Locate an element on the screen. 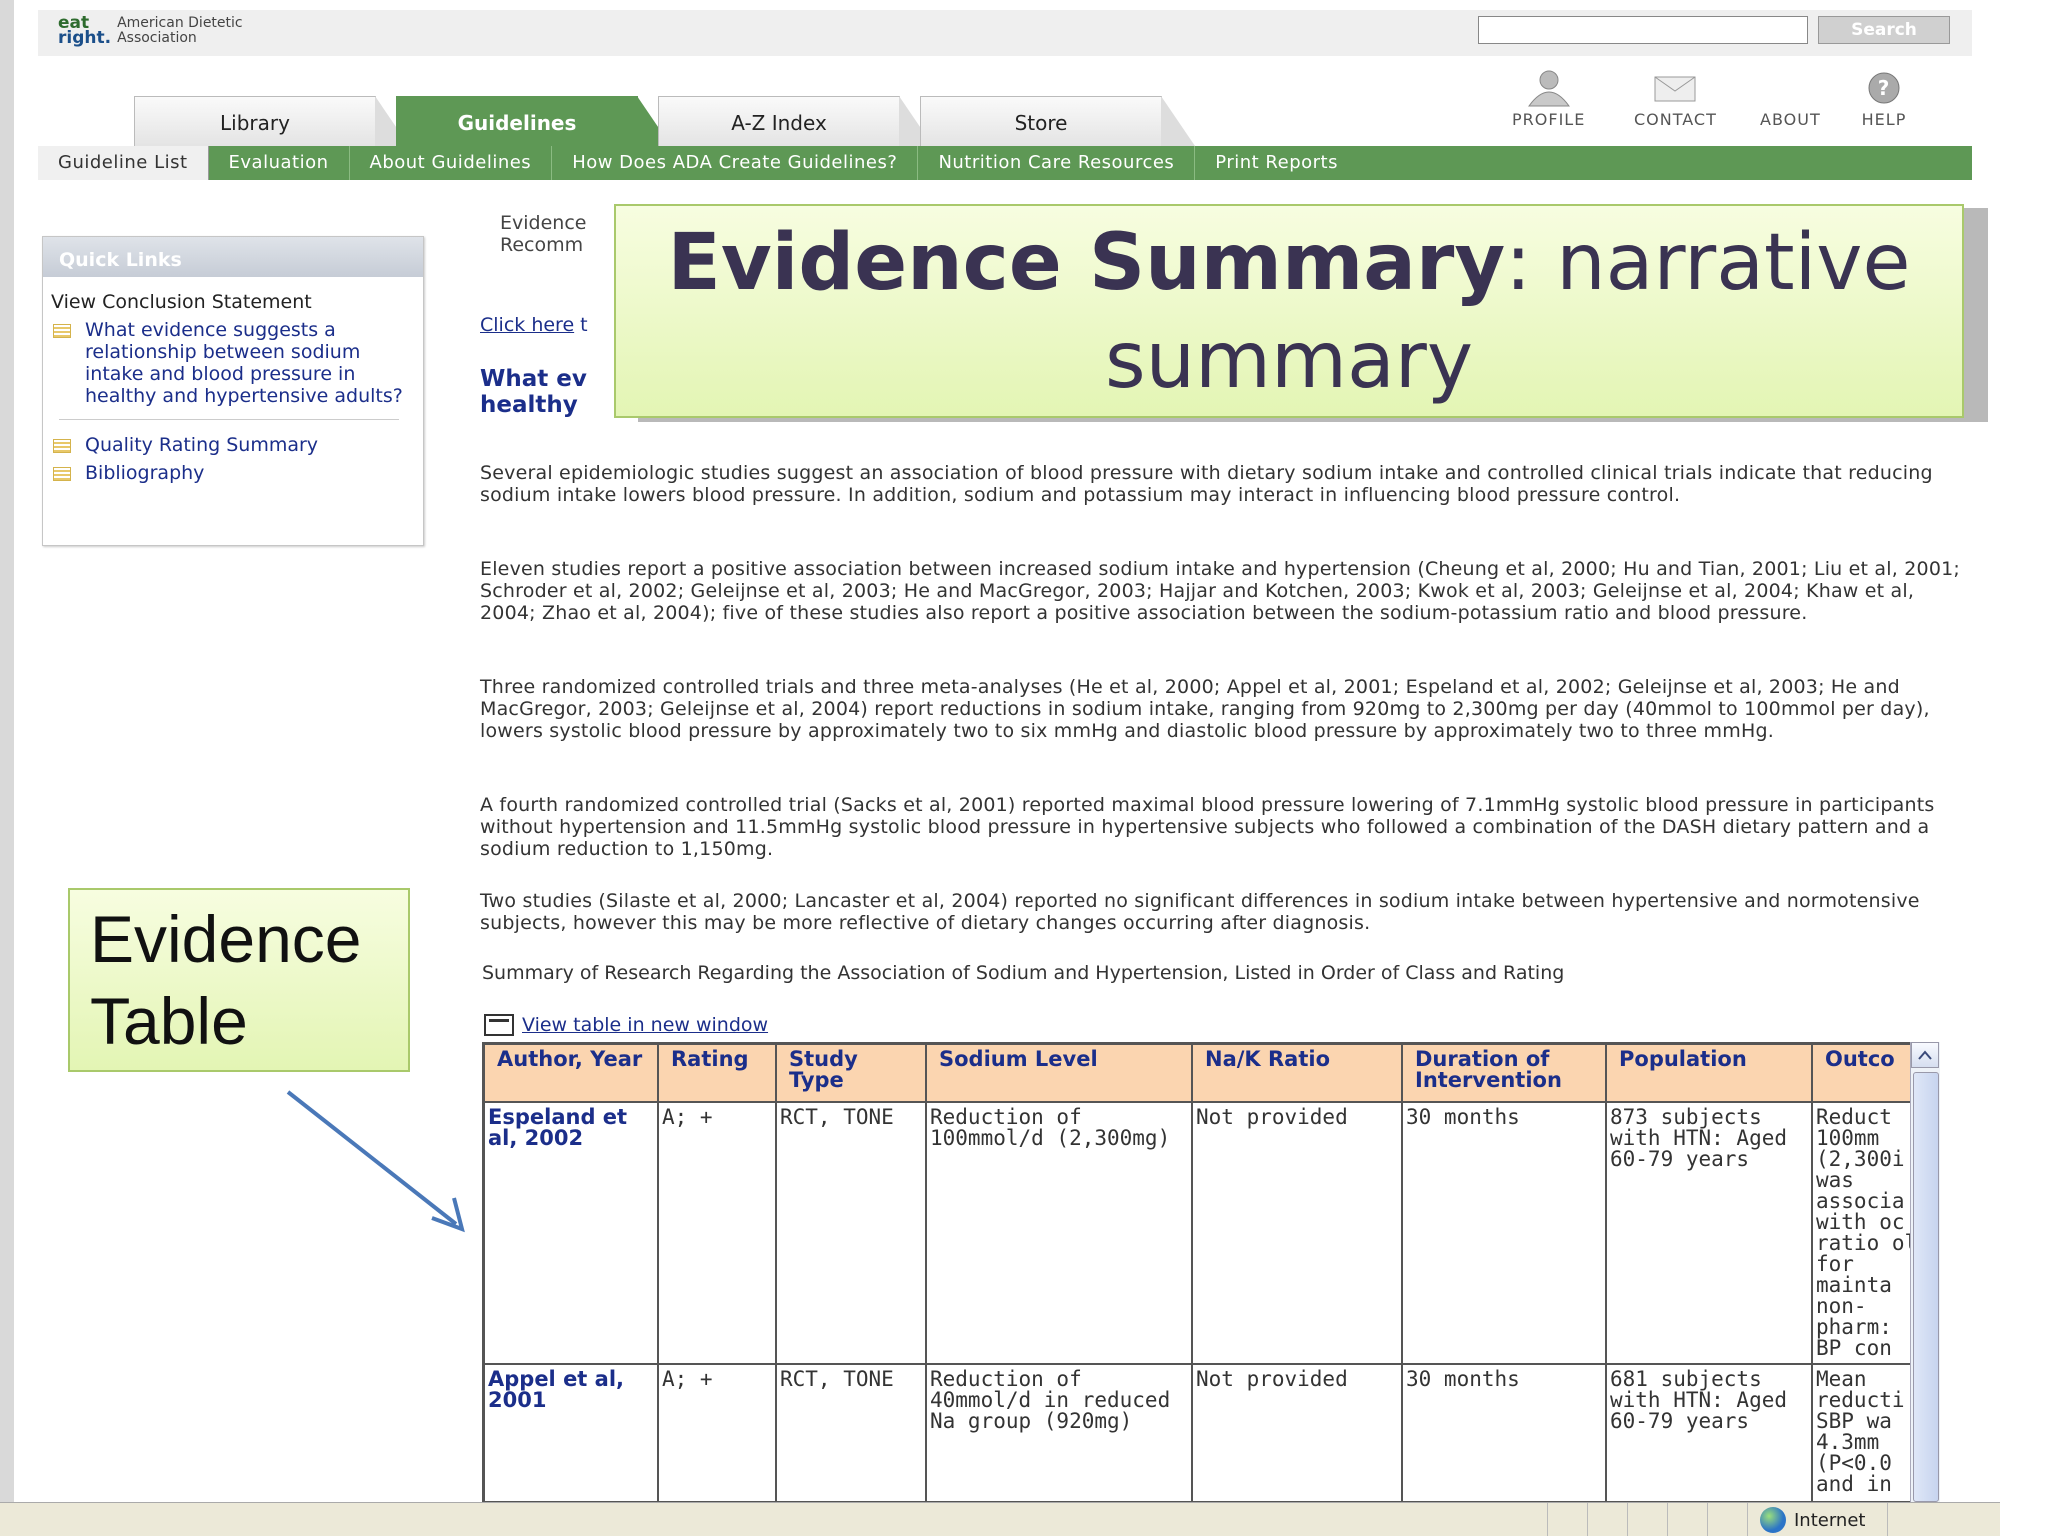 Image resolution: width=2048 pixels, height=1536 pixels. envelope-icon is located at coordinates (1675, 88).